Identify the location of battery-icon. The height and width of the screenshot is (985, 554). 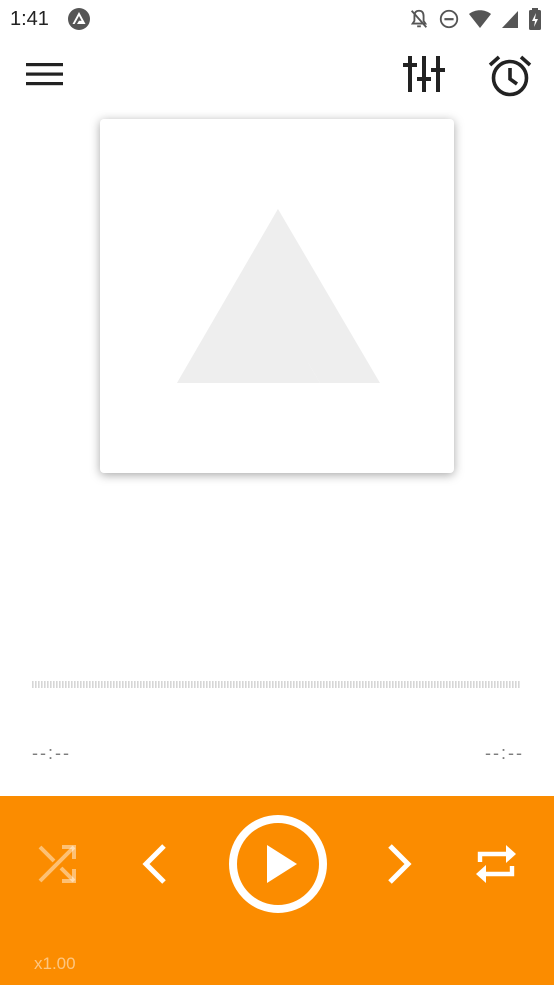
(535, 19).